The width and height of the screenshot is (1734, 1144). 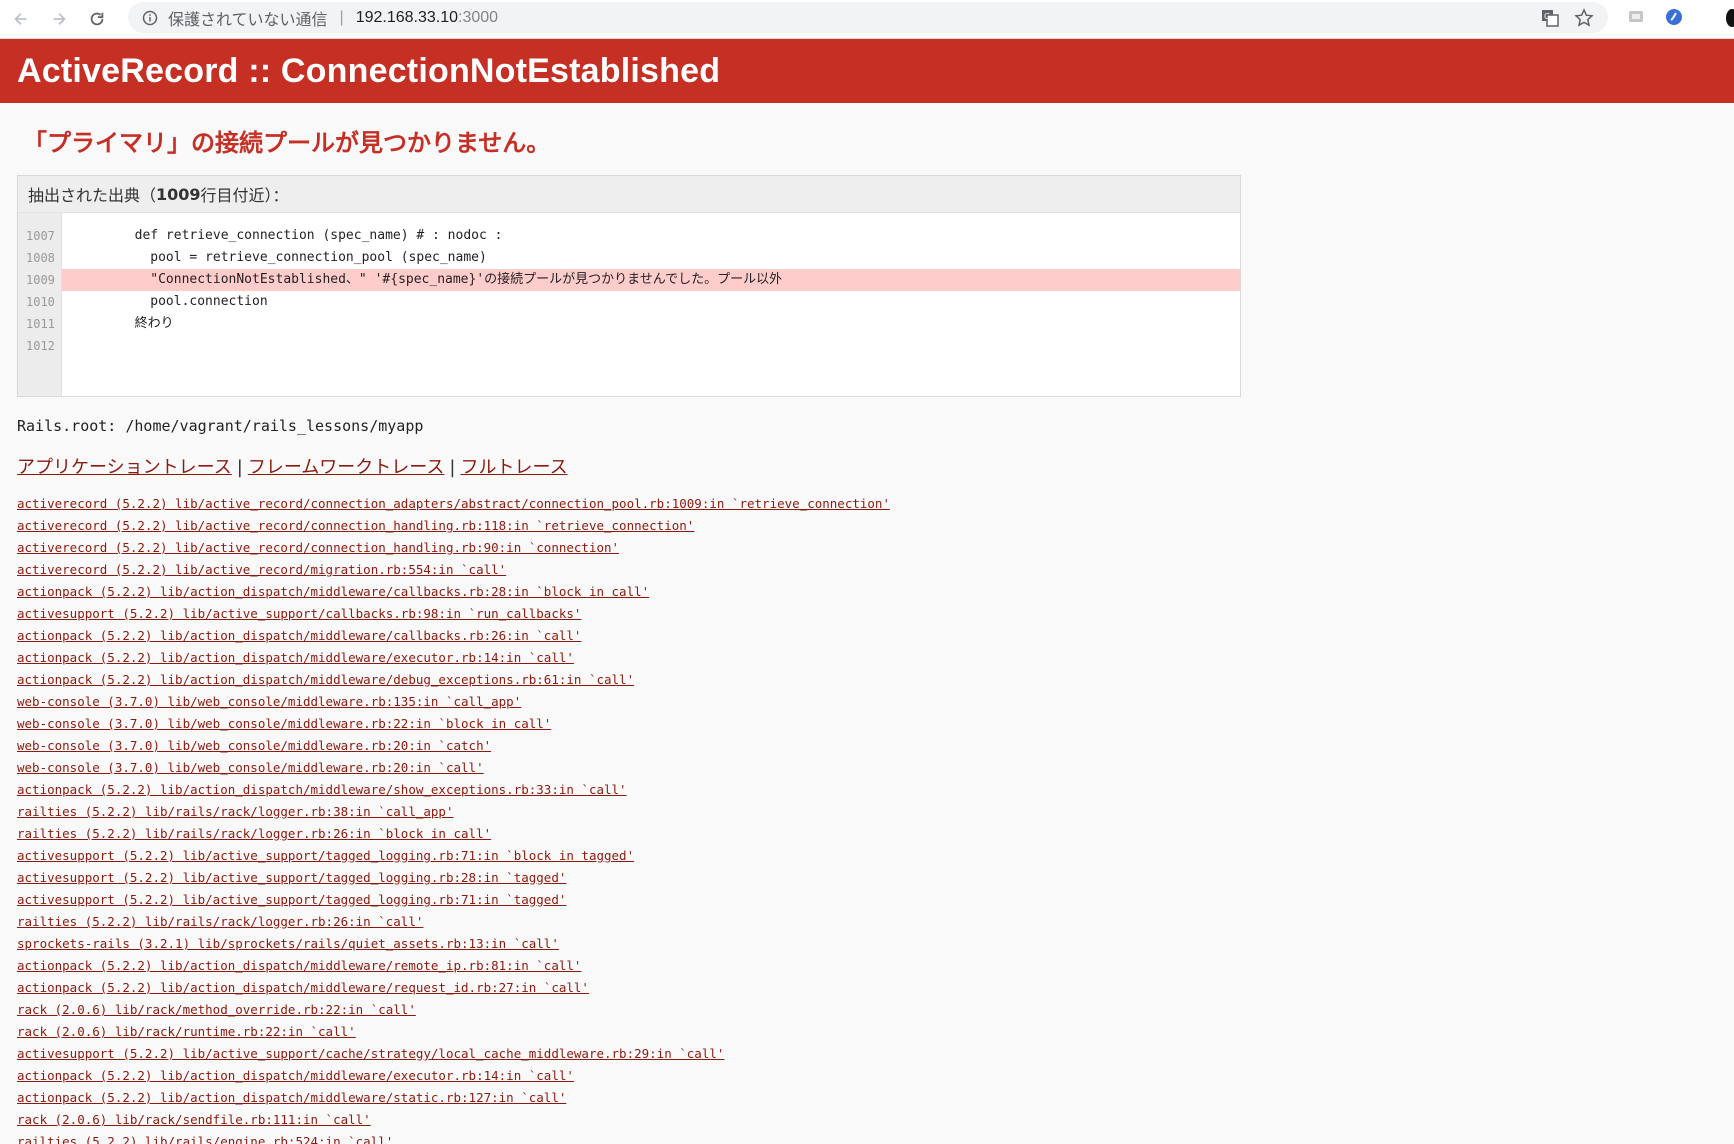 What do you see at coordinates (244, 195) in the screenshot?
I see `source-header-suffix: 行目付近）：` at bounding box center [244, 195].